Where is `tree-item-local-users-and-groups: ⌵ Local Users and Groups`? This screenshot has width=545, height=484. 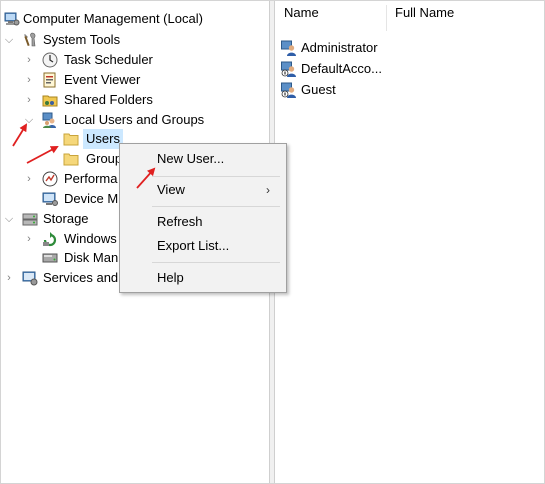 tree-item-local-users-and-groups: ⌵ Local Users and Groups is located at coordinates (135, 120).